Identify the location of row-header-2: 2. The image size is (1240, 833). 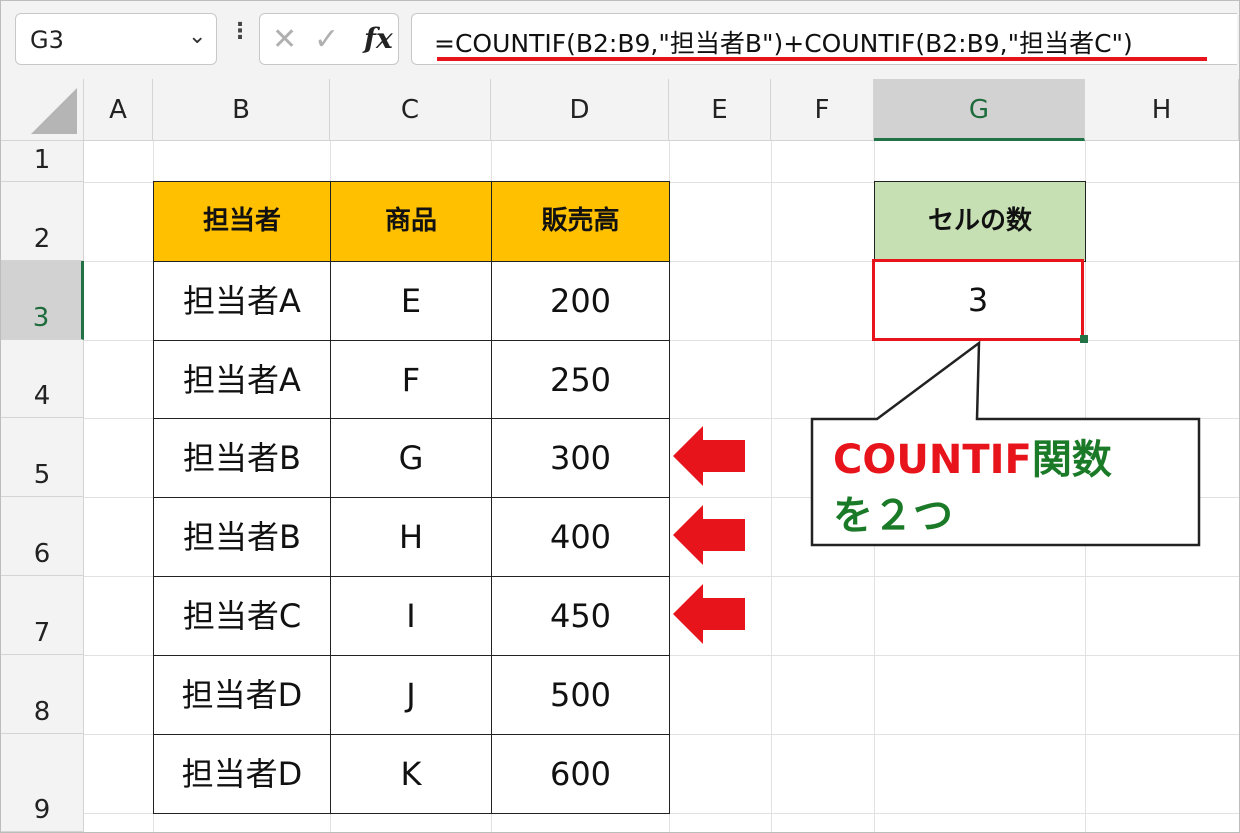
(42, 221).